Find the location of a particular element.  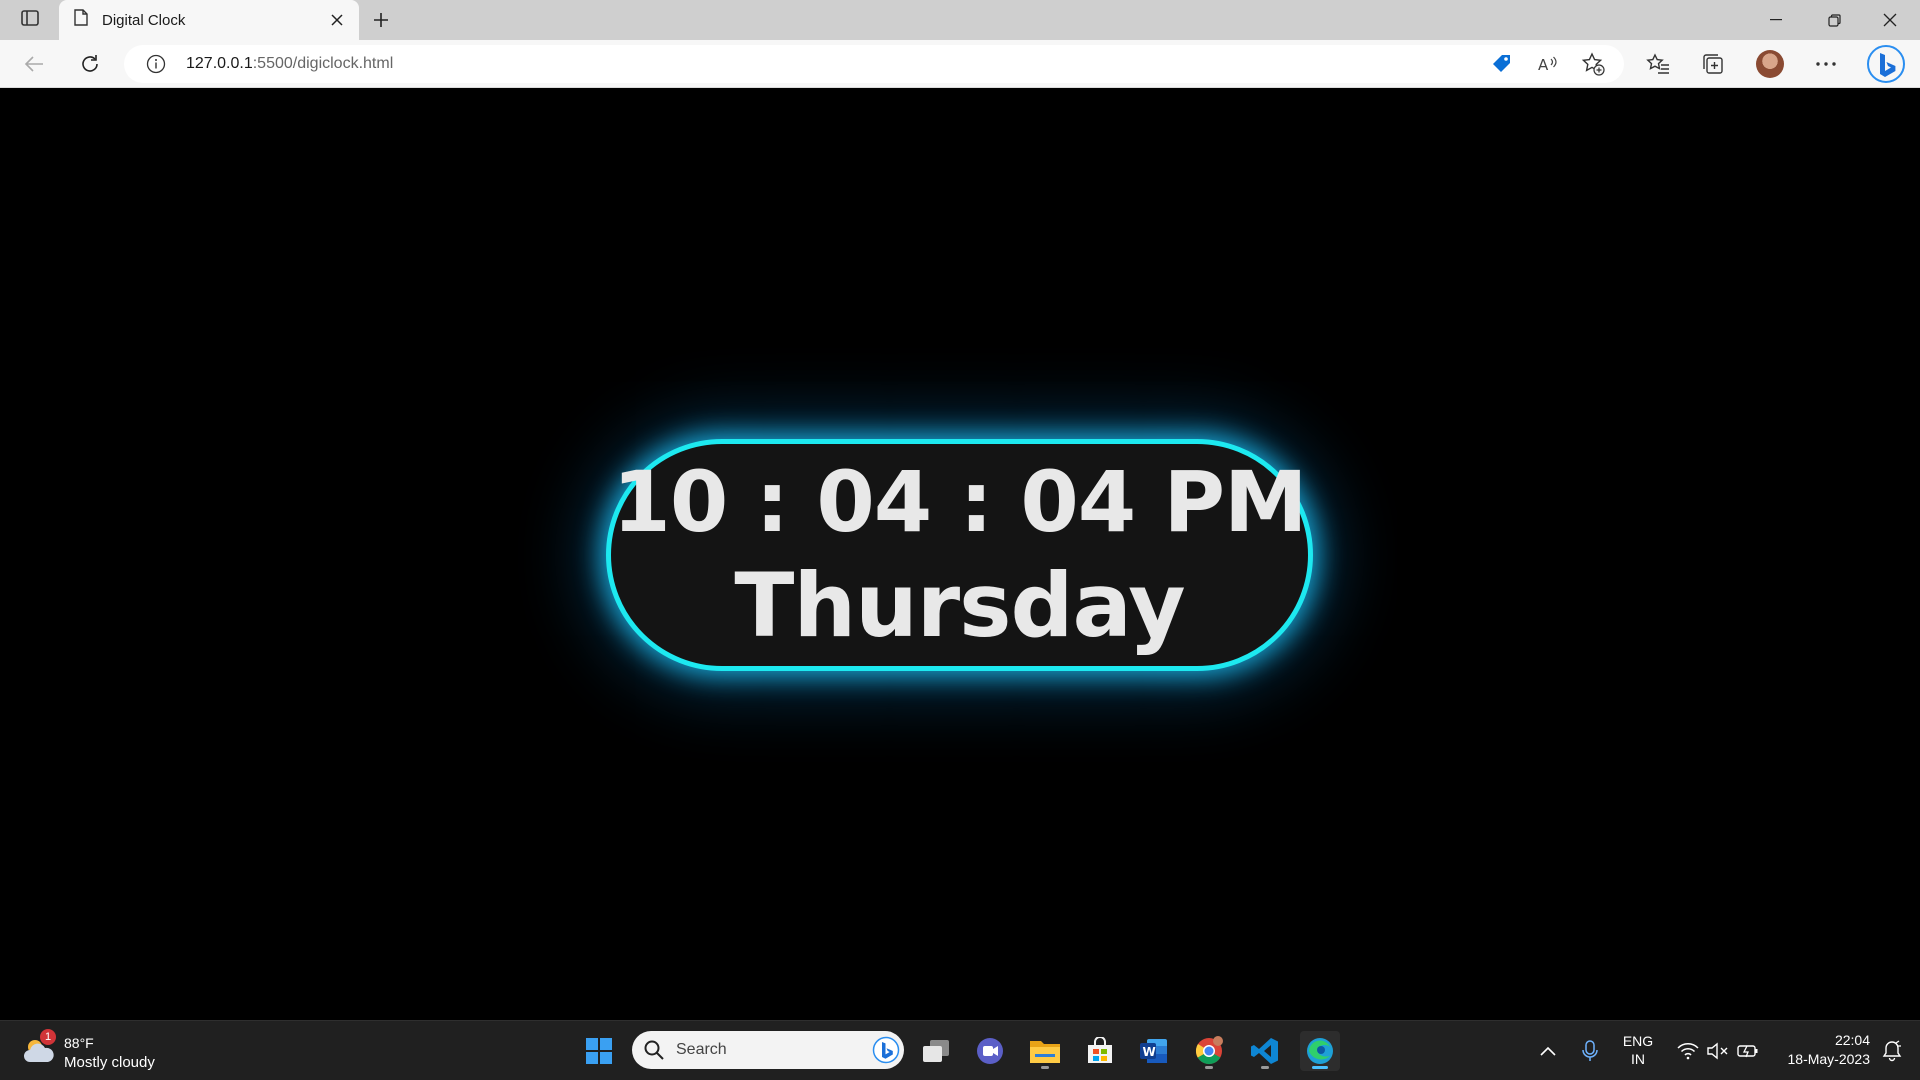

page-icon is located at coordinates (81, 20).